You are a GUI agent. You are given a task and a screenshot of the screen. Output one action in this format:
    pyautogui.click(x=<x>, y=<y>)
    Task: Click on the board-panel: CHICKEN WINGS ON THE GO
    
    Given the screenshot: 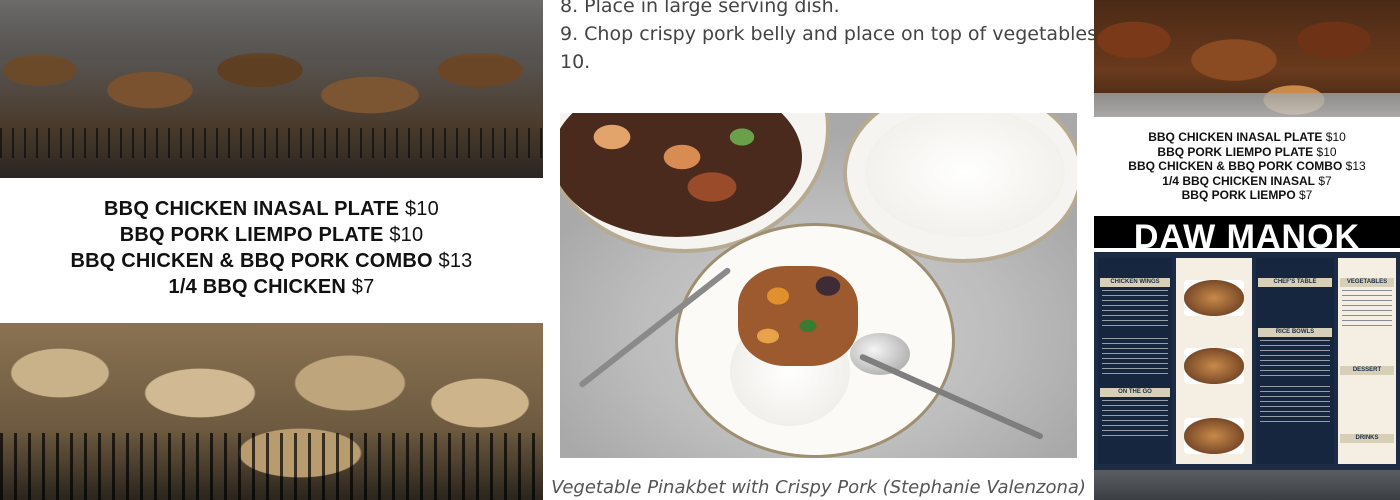 What is the action you would take?
    pyautogui.click(x=1135, y=361)
    